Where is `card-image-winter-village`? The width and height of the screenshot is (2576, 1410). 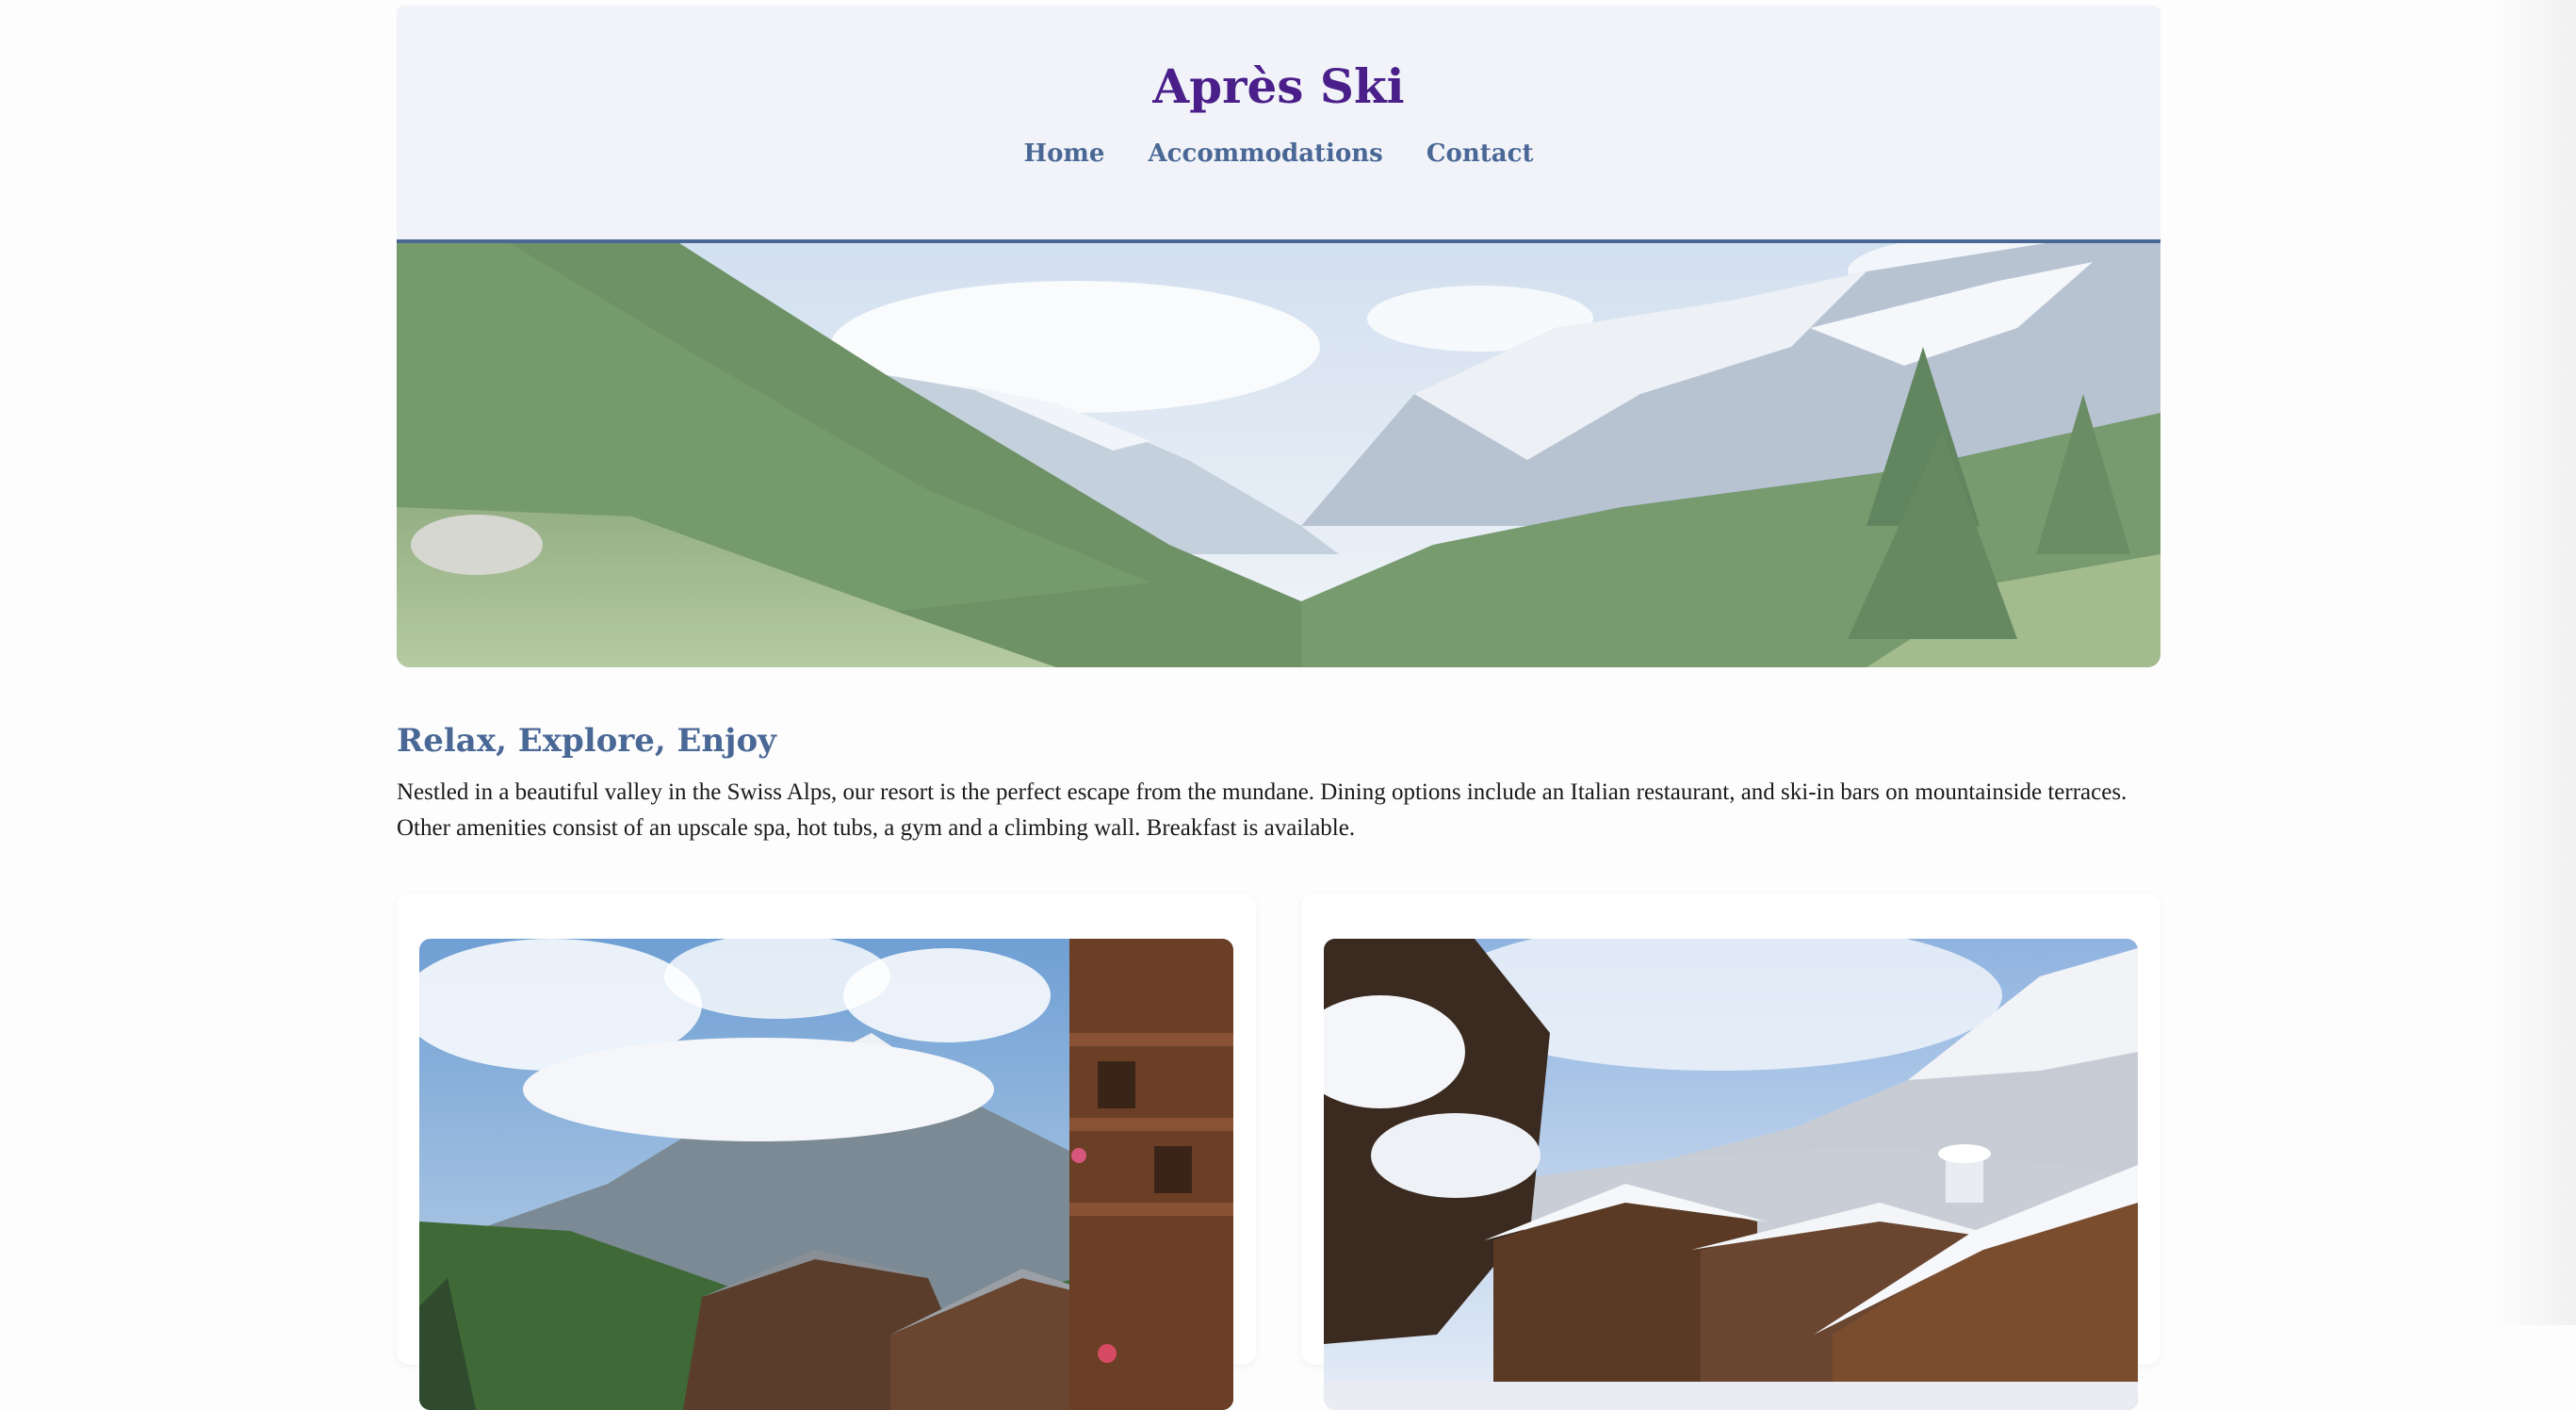 card-image-winter-village is located at coordinates (1731, 1174).